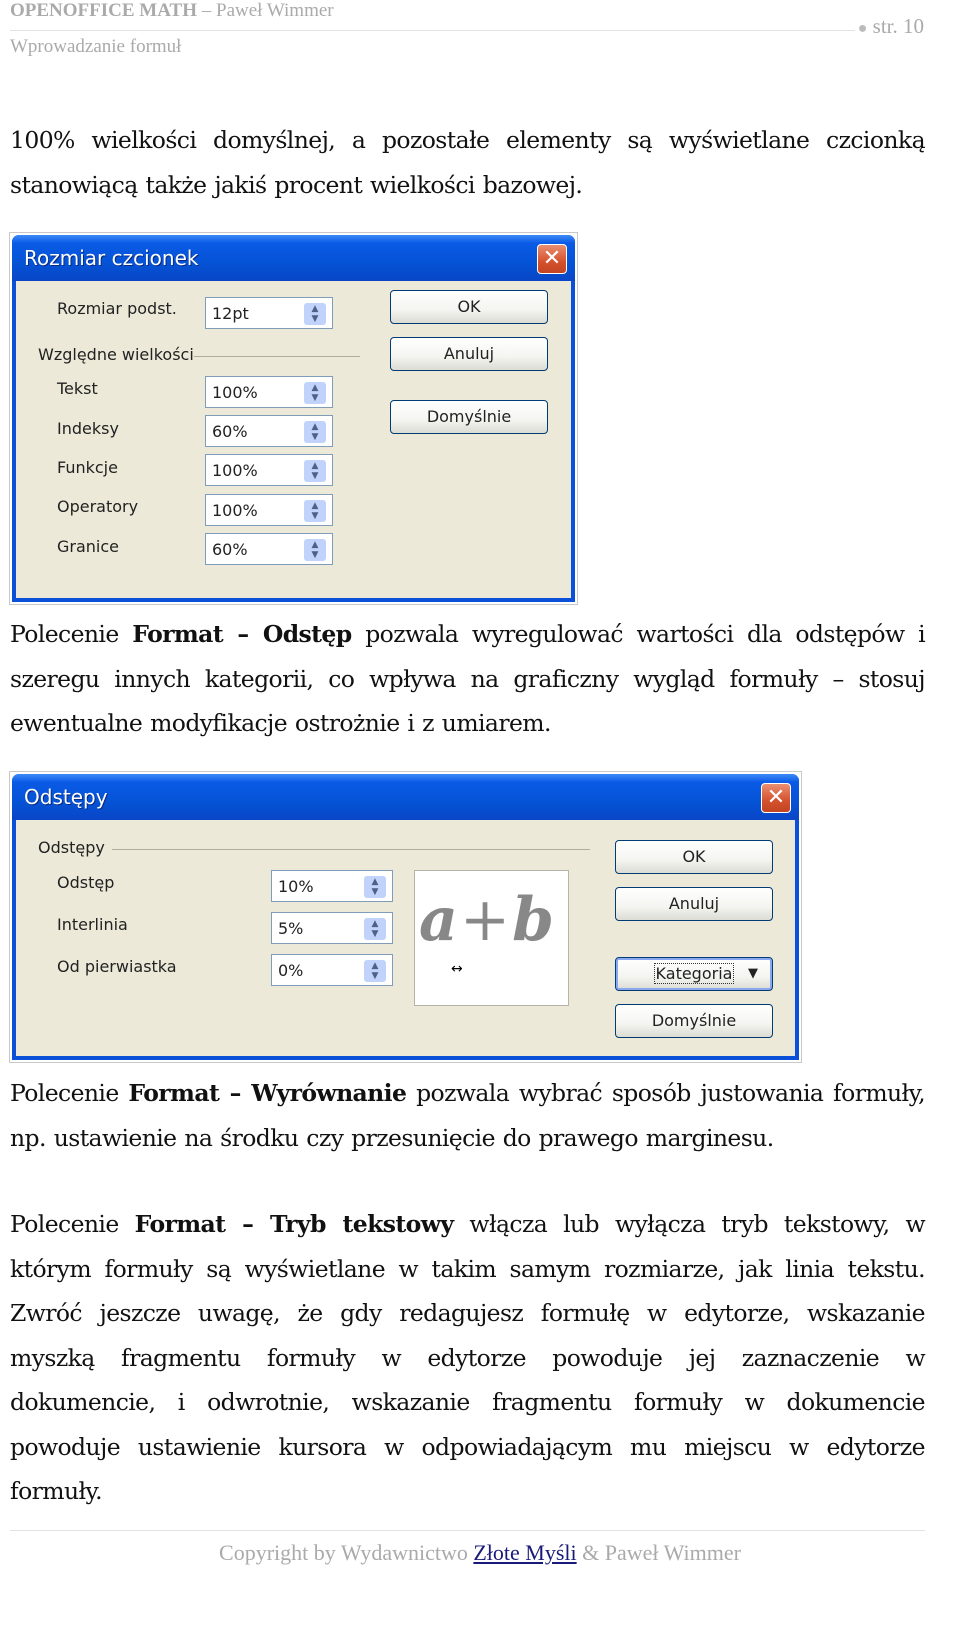  What do you see at coordinates (296, 886) in the screenshot?
I see `spinner-value: 10%` at bounding box center [296, 886].